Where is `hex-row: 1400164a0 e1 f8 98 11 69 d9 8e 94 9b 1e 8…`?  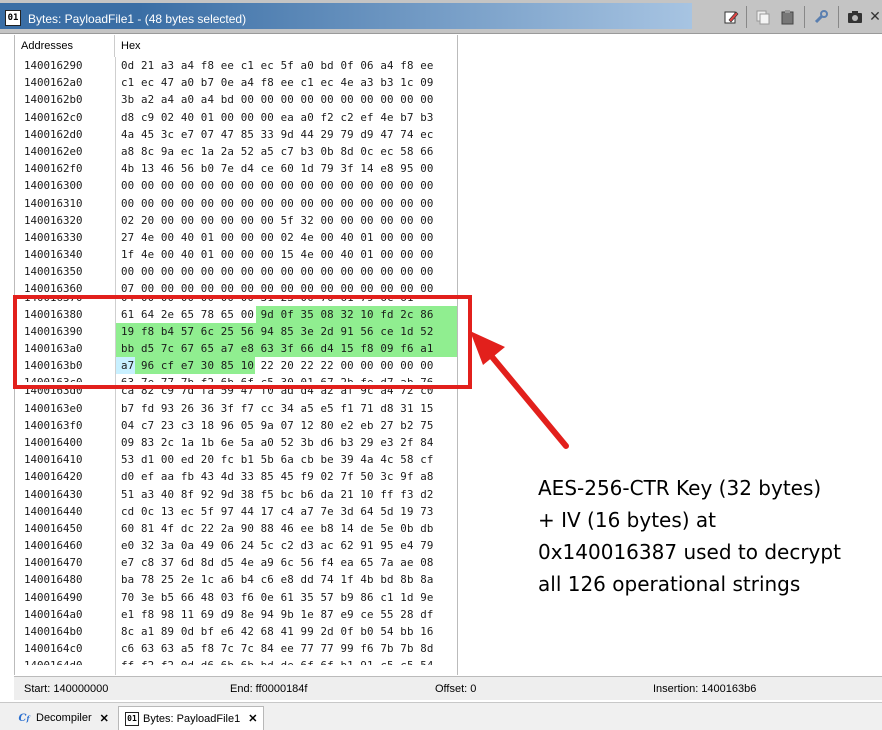
hex-row: 1400164a0 e1 f8 98 11 69 d9 8e 94 9b 1e 8… is located at coordinates (236, 614).